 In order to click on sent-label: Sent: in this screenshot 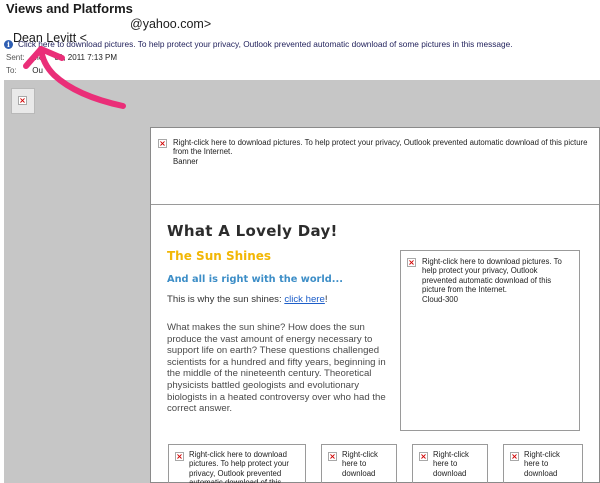, I will do `click(15, 57)`.